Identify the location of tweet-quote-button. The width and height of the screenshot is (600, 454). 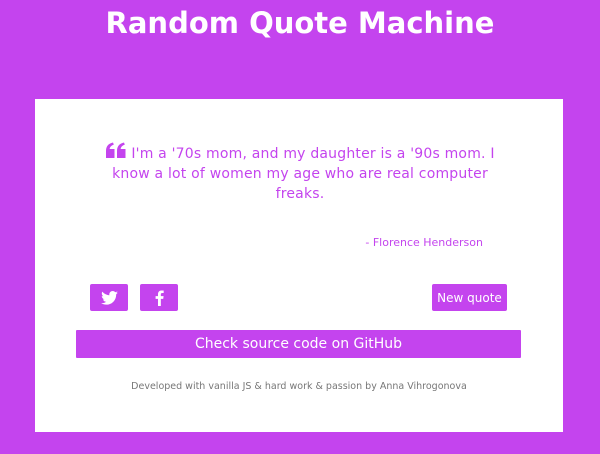
(109, 297).